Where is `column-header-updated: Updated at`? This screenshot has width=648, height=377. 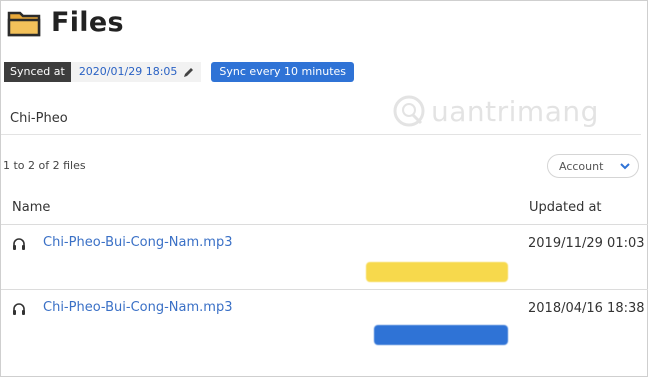 column-header-updated: Updated at is located at coordinates (565, 207).